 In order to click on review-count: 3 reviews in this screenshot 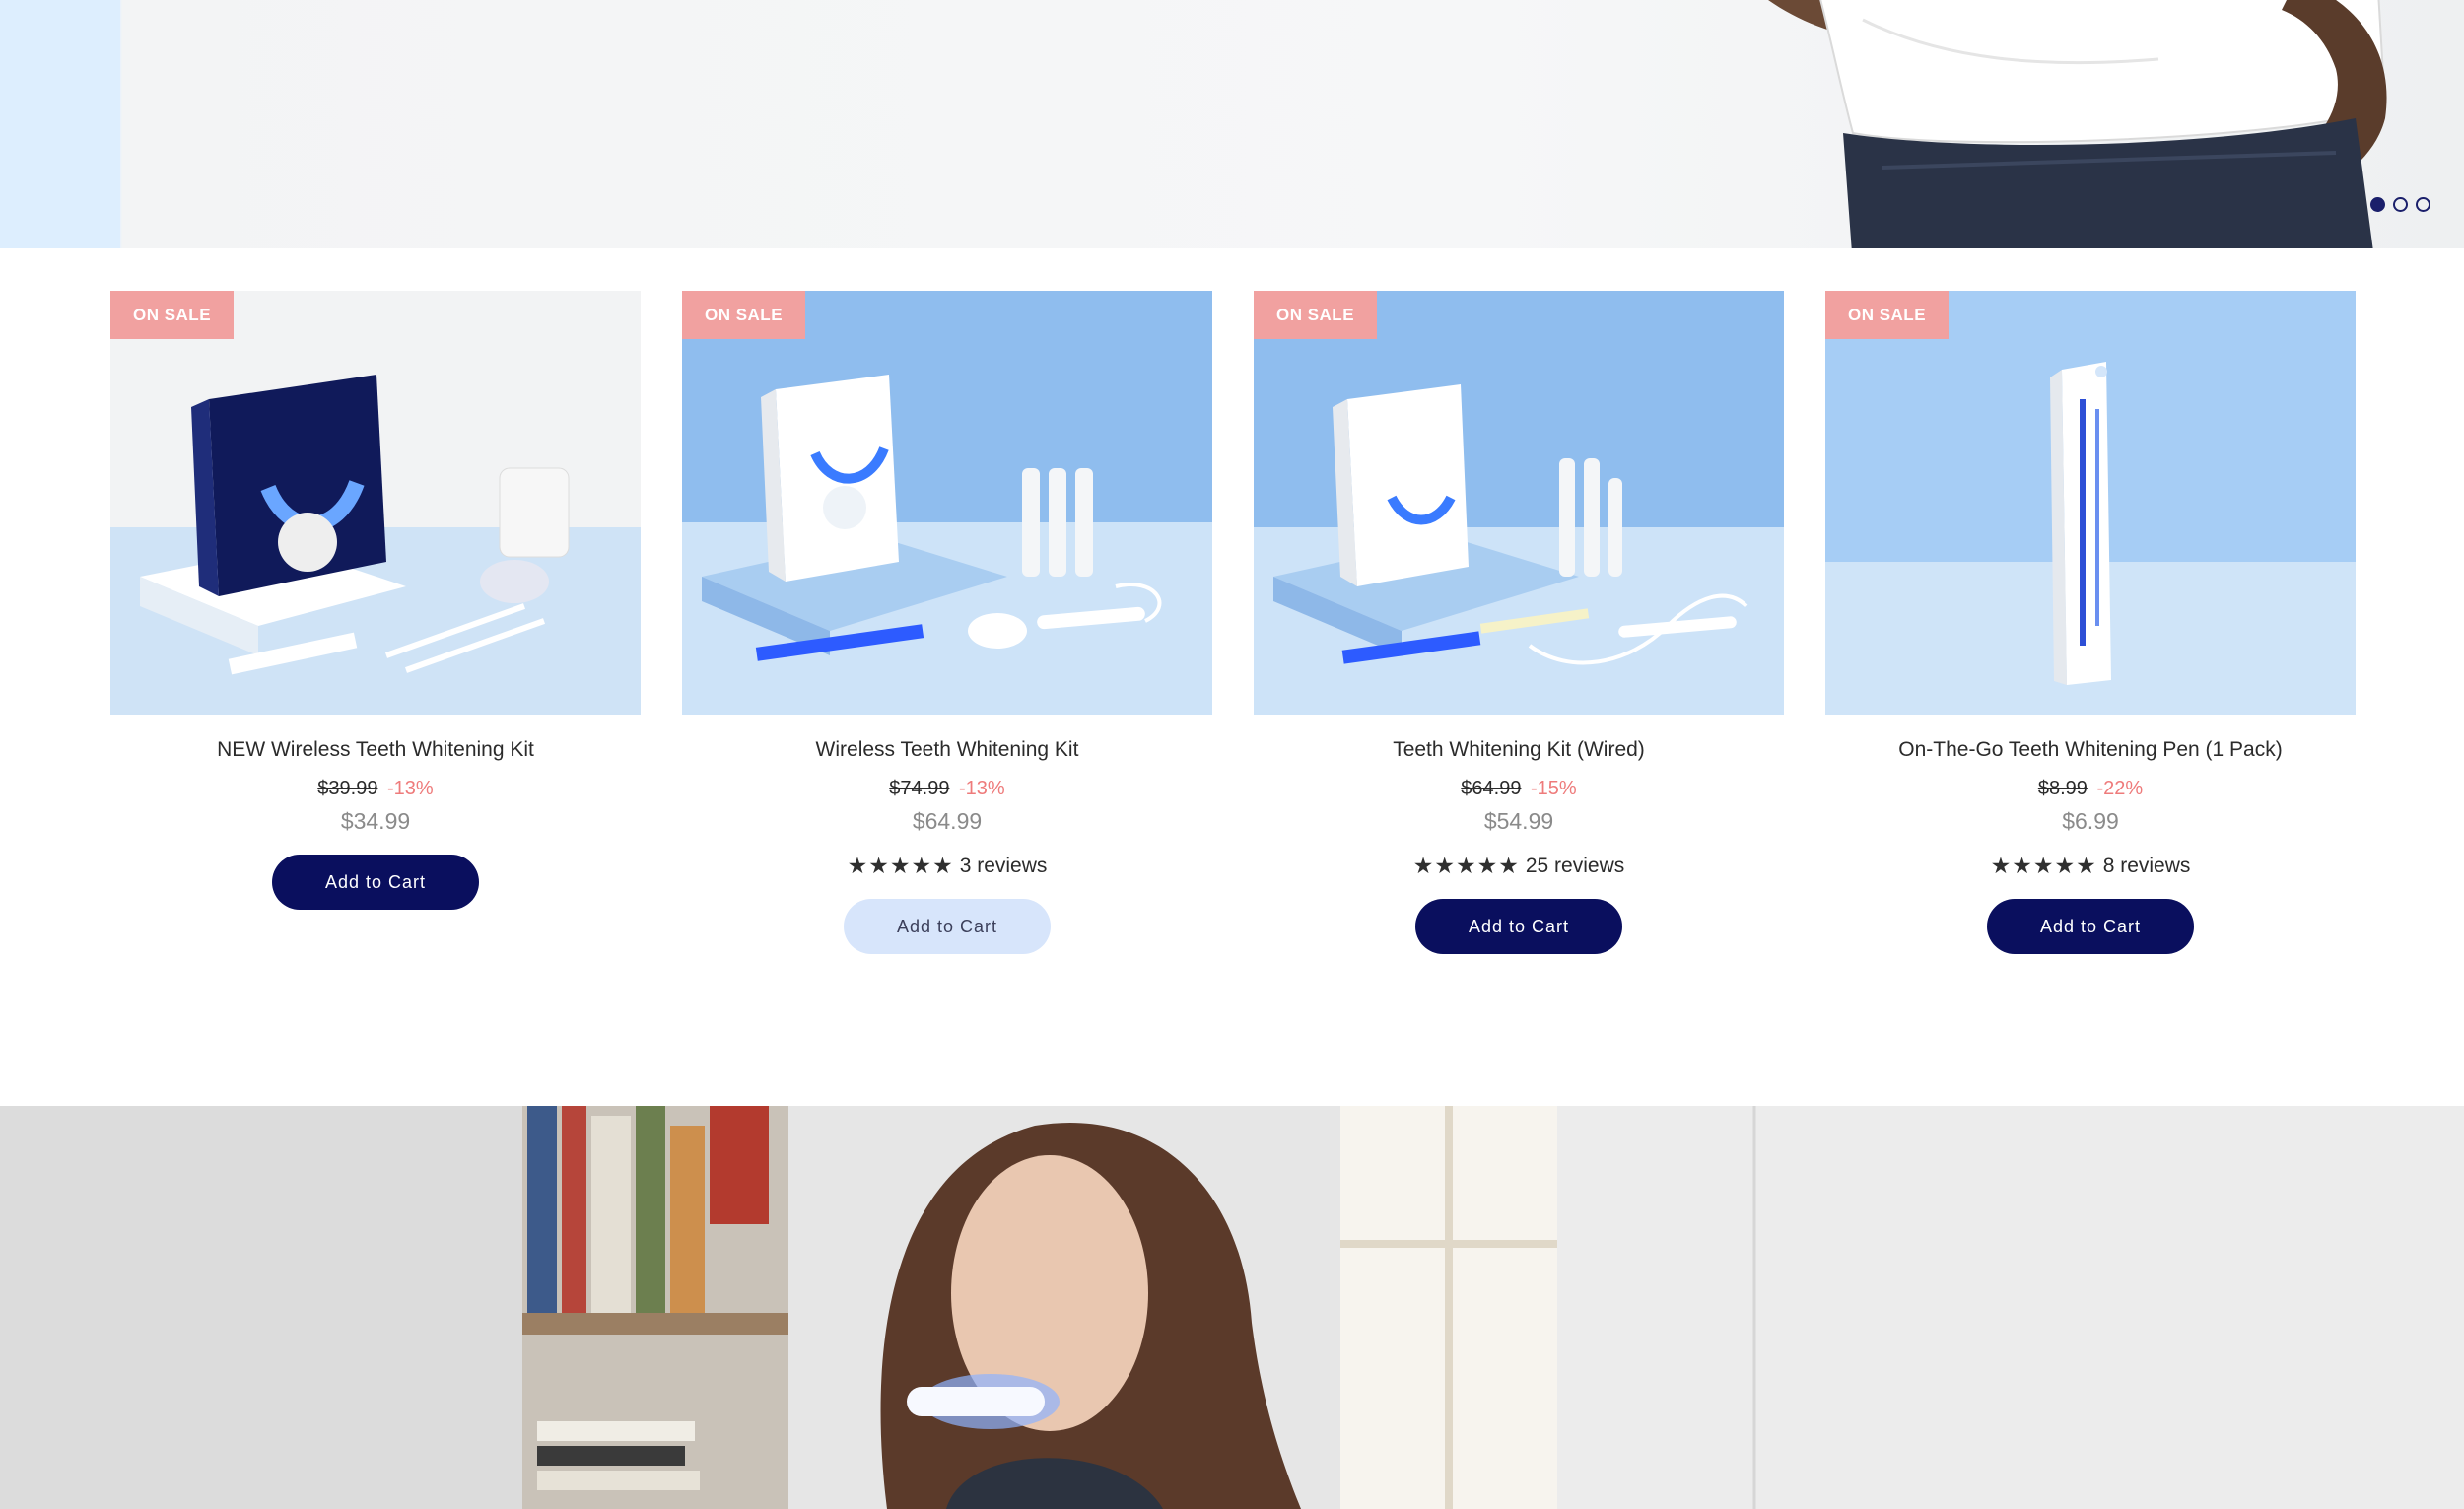, I will do `click(1003, 865)`.